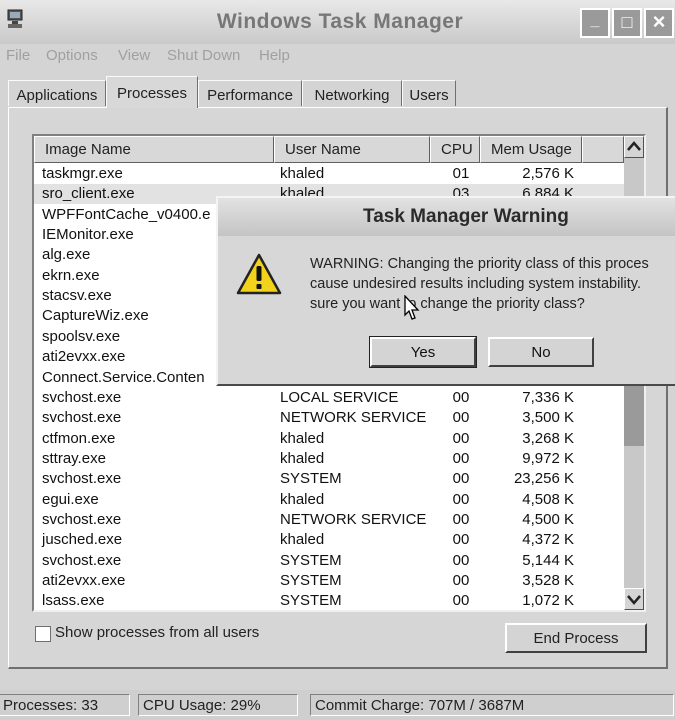 This screenshot has width=675, height=720. Describe the element at coordinates (352, 149) in the screenshot. I see `column-header-user-name: User Name` at that location.